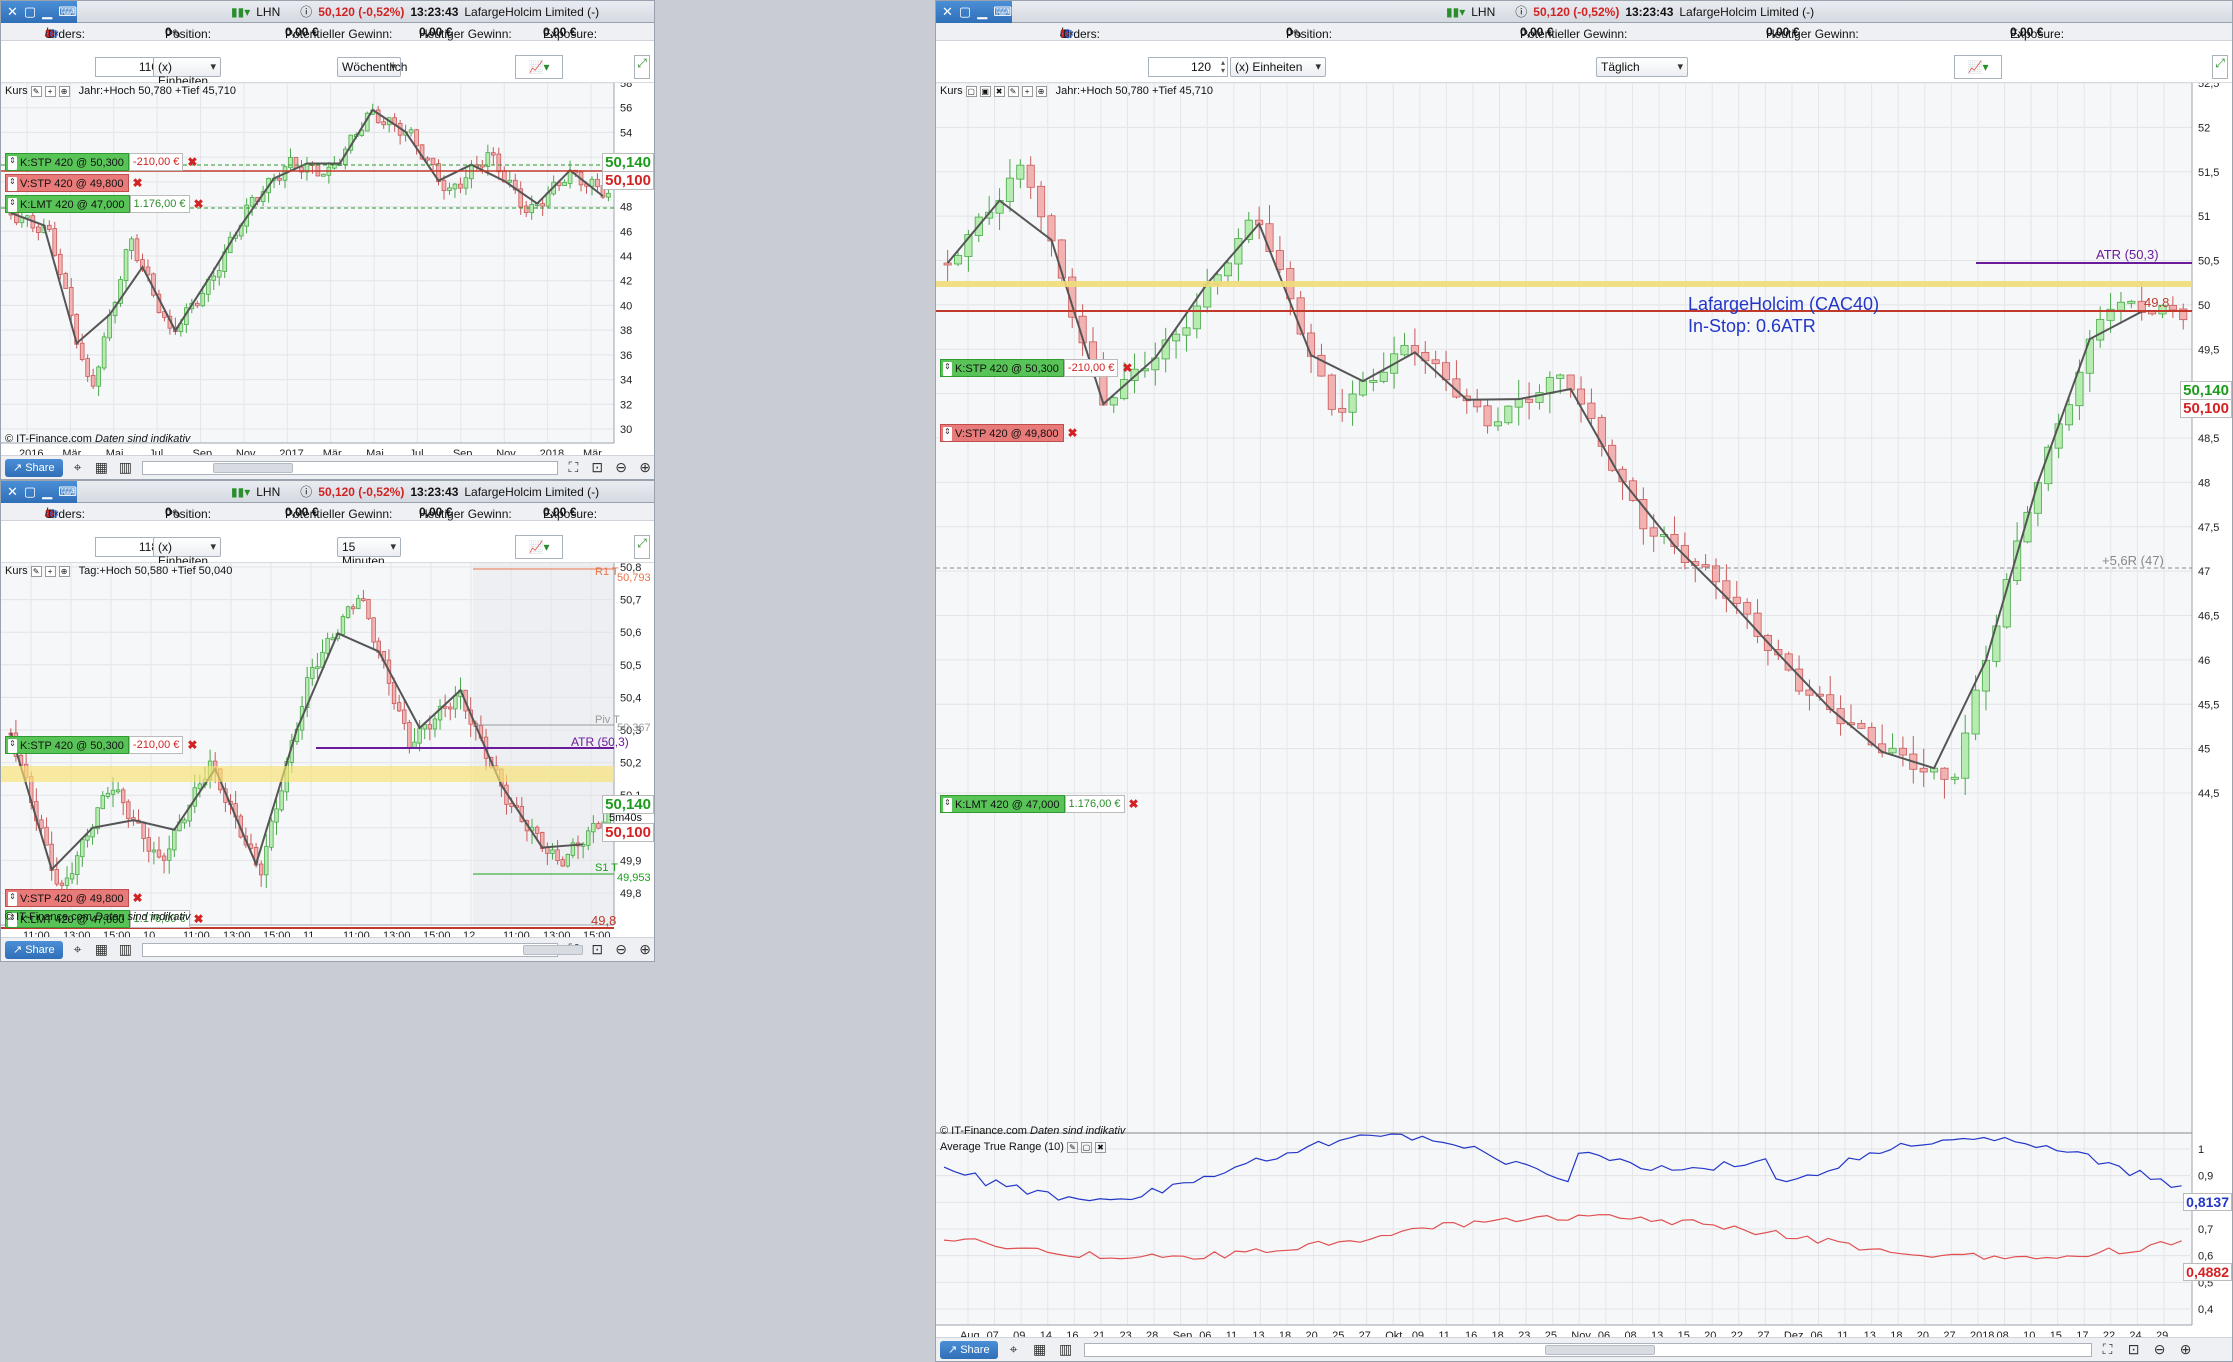 The image size is (2233, 1362). I want to click on units-stepper: 120, so click(1188, 67).